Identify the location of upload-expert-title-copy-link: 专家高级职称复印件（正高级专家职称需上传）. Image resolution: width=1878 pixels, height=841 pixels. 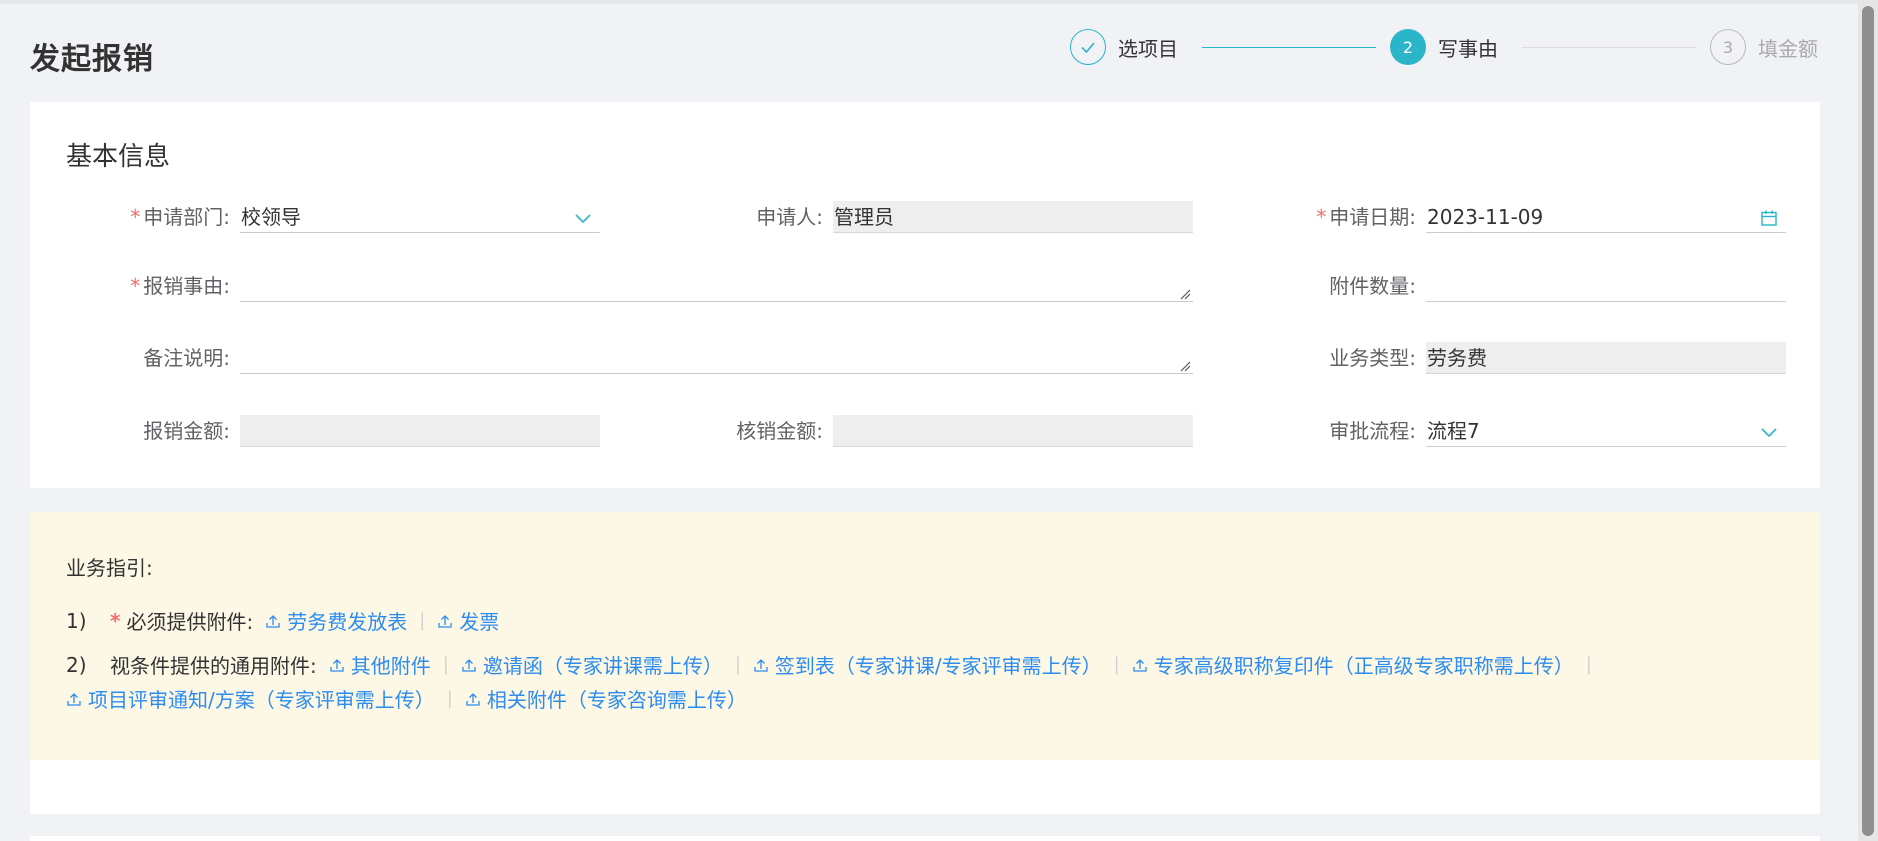
(1353, 664).